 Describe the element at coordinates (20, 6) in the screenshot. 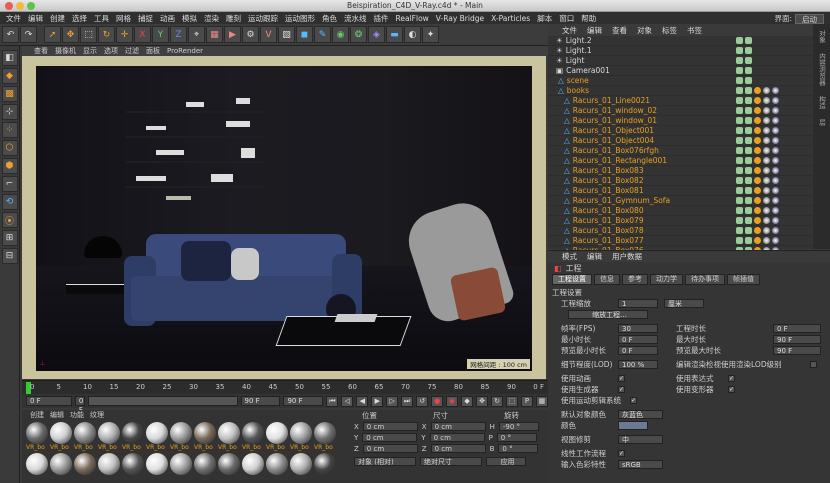

I see `minimize-window-button` at that location.